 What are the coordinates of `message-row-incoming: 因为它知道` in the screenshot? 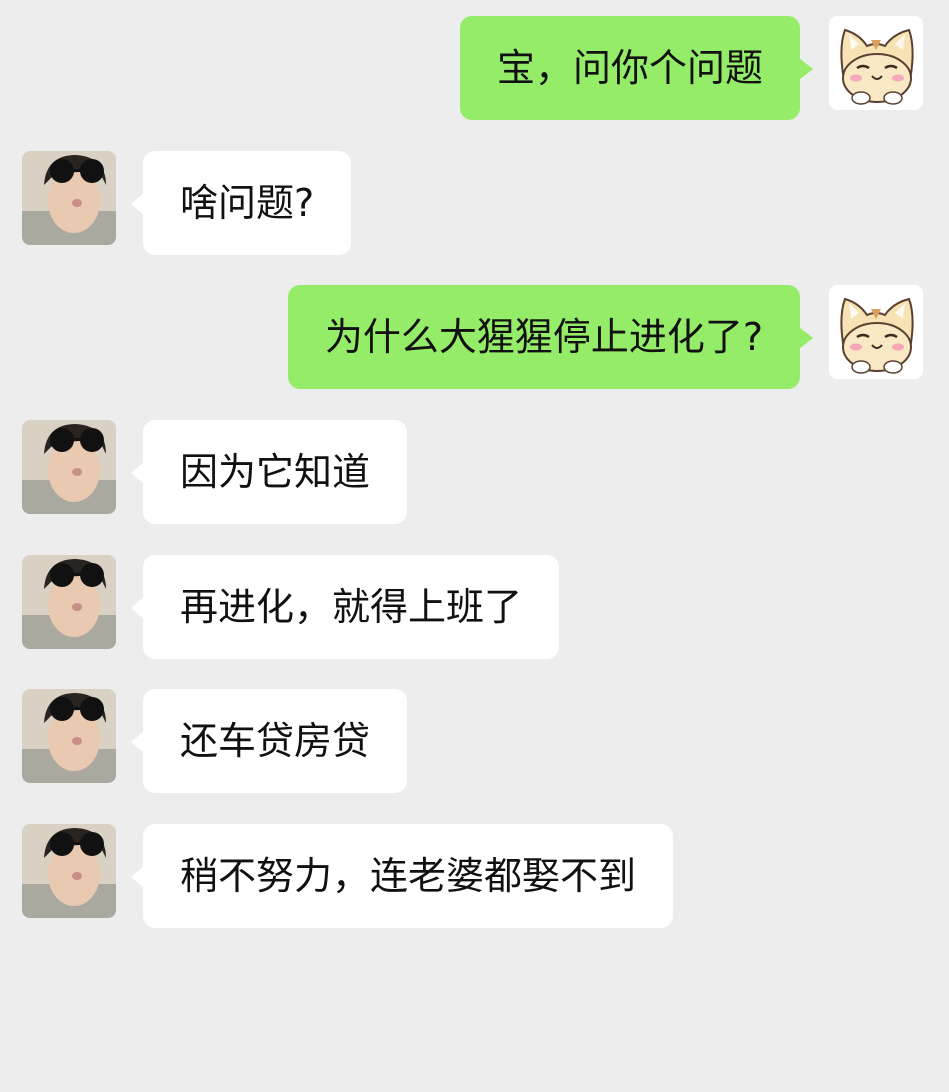 It's located at (474, 472).